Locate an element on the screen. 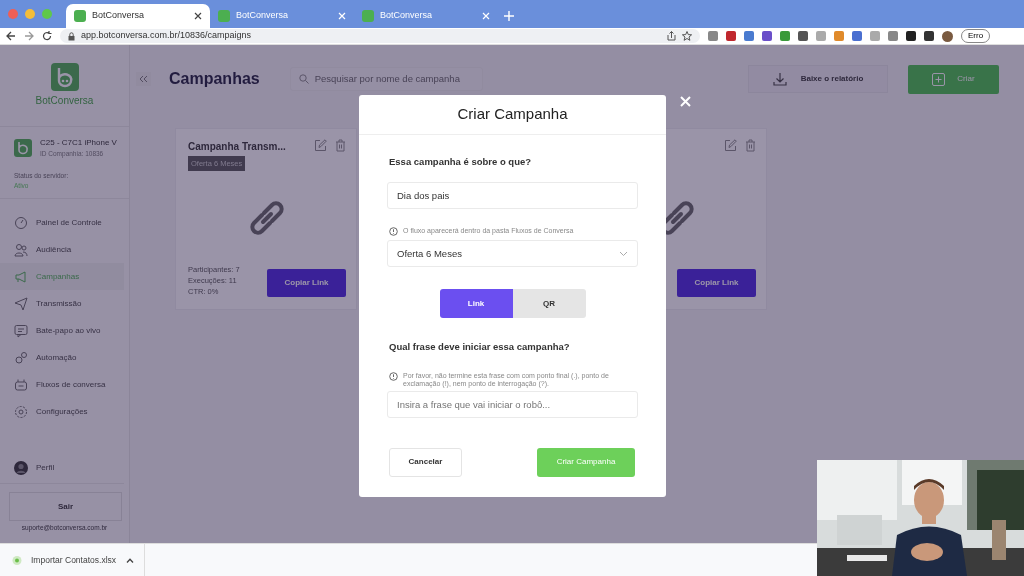 The height and width of the screenshot is (576, 1024). profile-button: Erro is located at coordinates (976, 36).